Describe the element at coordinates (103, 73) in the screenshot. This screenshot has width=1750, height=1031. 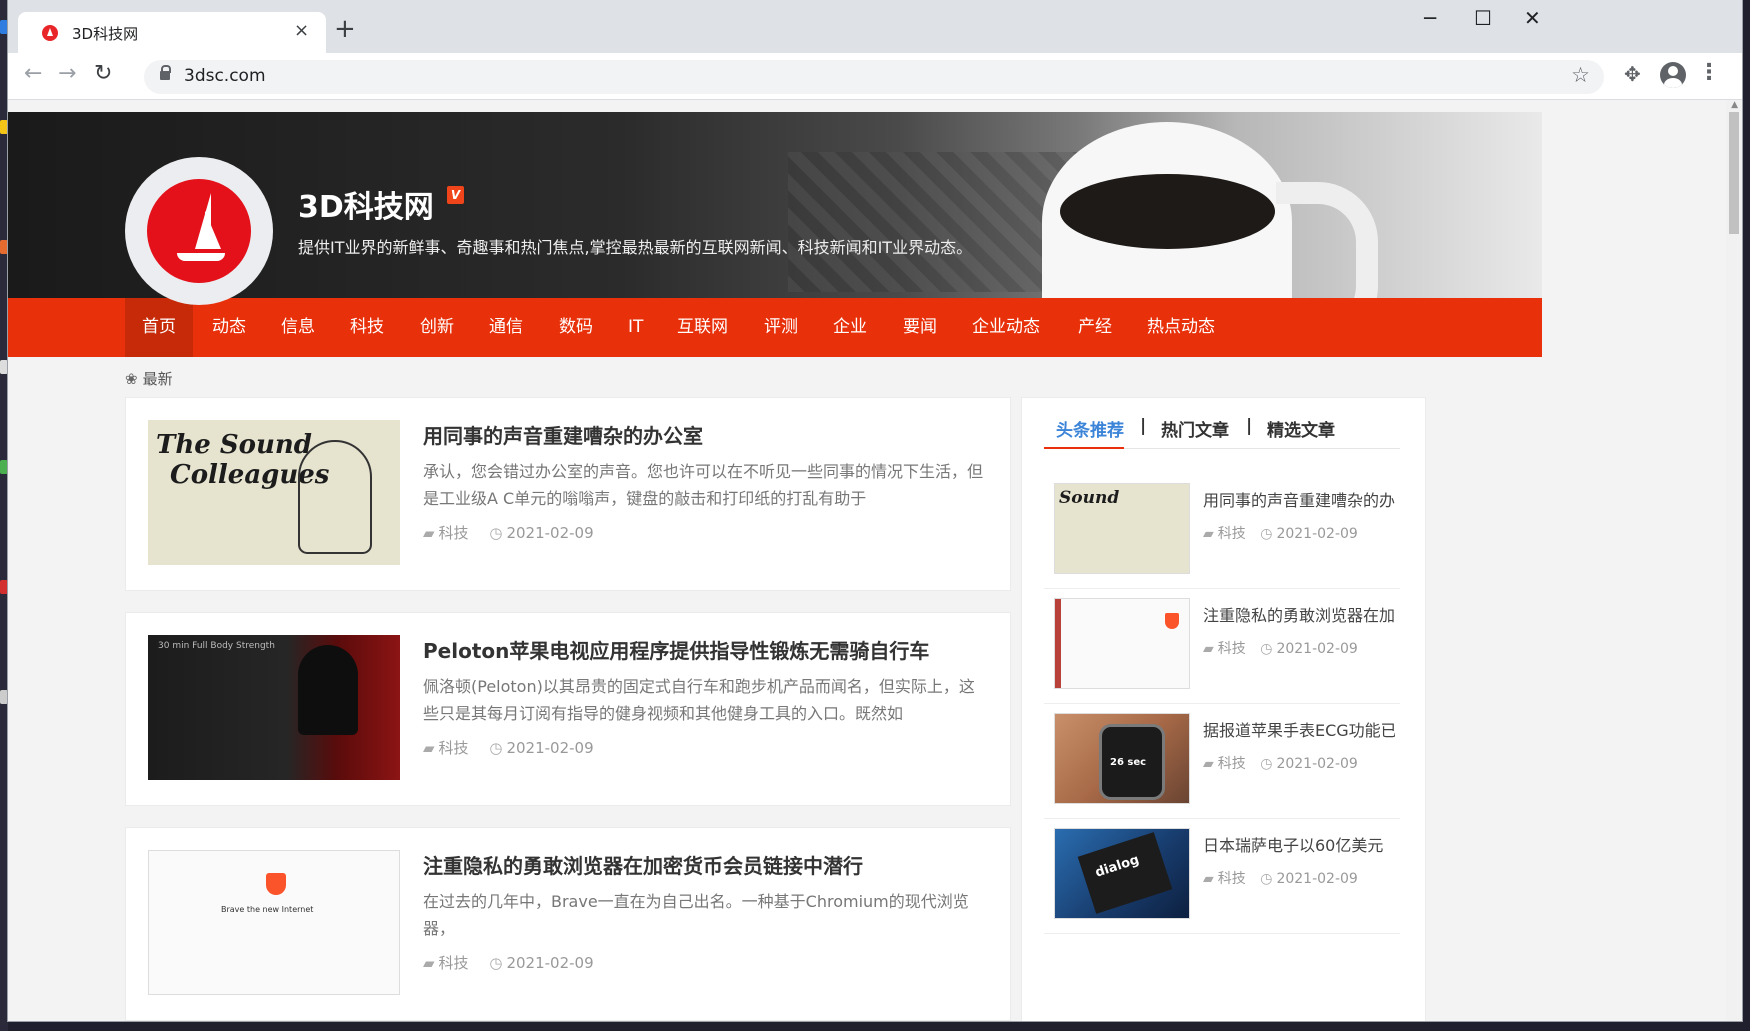
I see `reload-icon: ↻` at that location.